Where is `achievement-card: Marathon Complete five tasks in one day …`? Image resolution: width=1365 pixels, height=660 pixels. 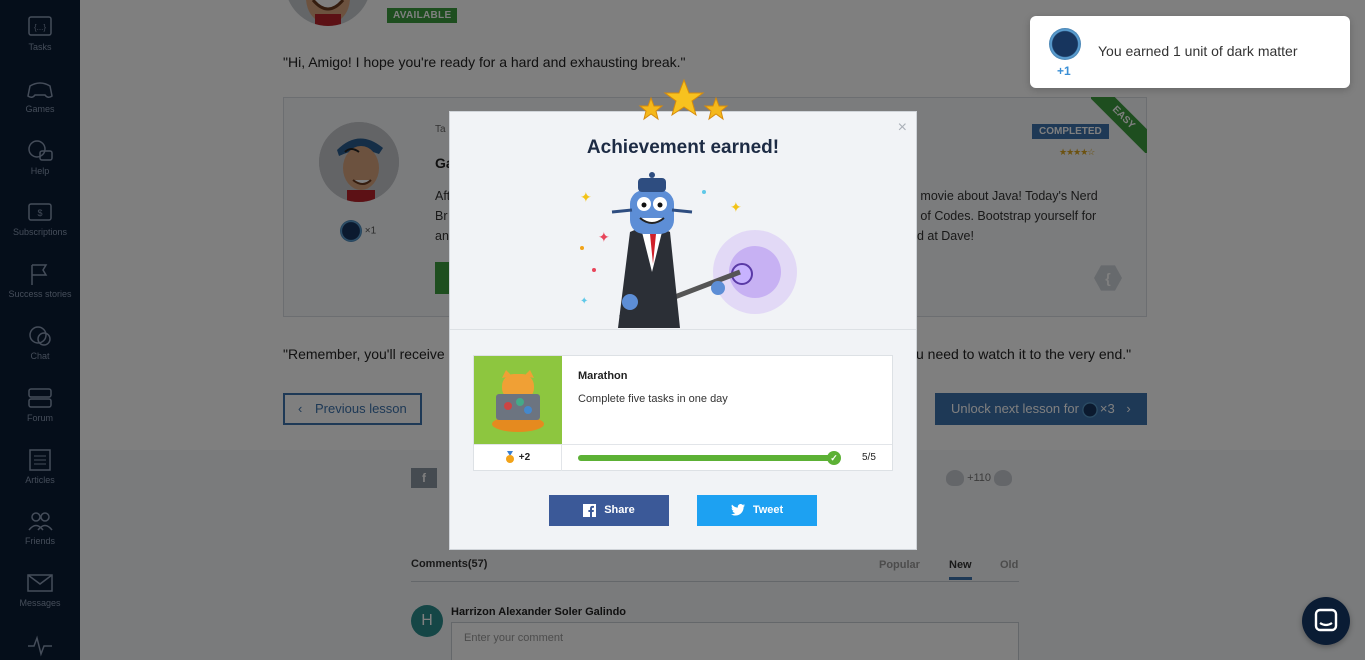
achievement-card: Marathon Complete five tasks in one day … is located at coordinates (683, 413).